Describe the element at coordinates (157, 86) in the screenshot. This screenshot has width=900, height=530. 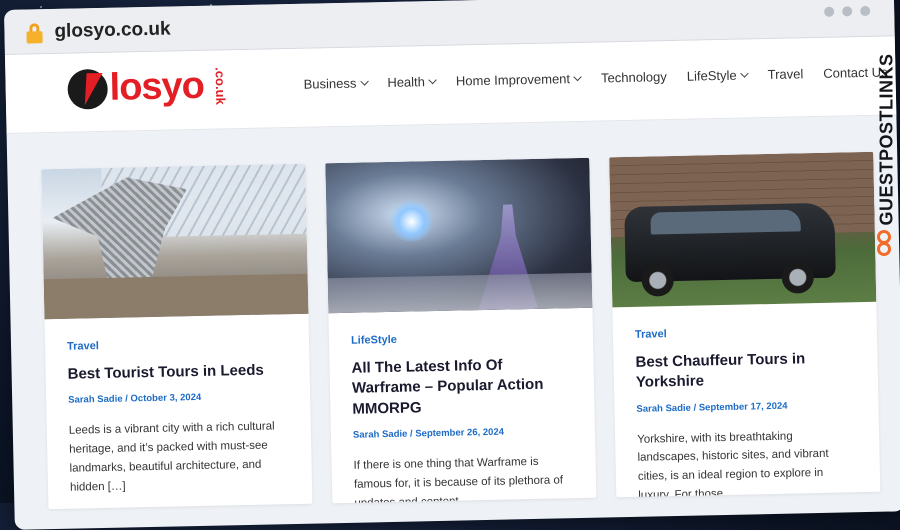
I see `logo-text: losyo` at that location.